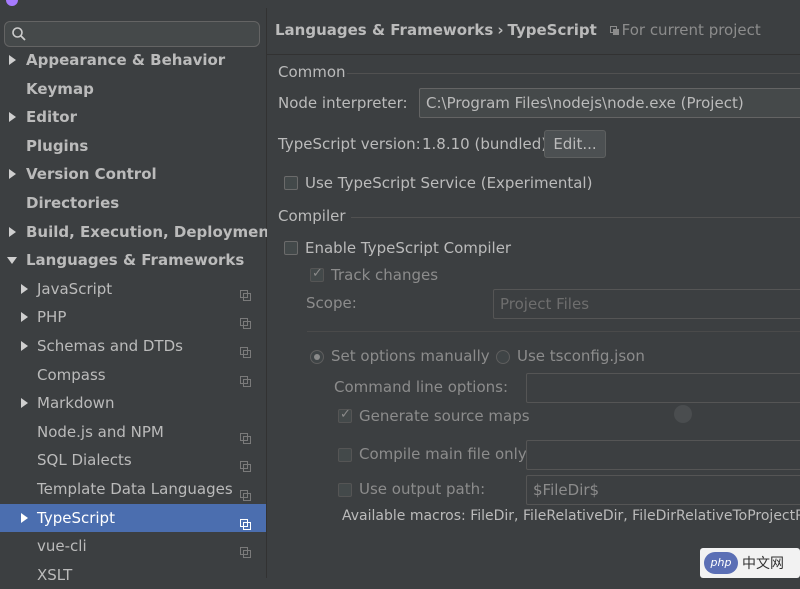 The width and height of the screenshot is (800, 589). I want to click on compile-main-file-field, so click(663, 455).